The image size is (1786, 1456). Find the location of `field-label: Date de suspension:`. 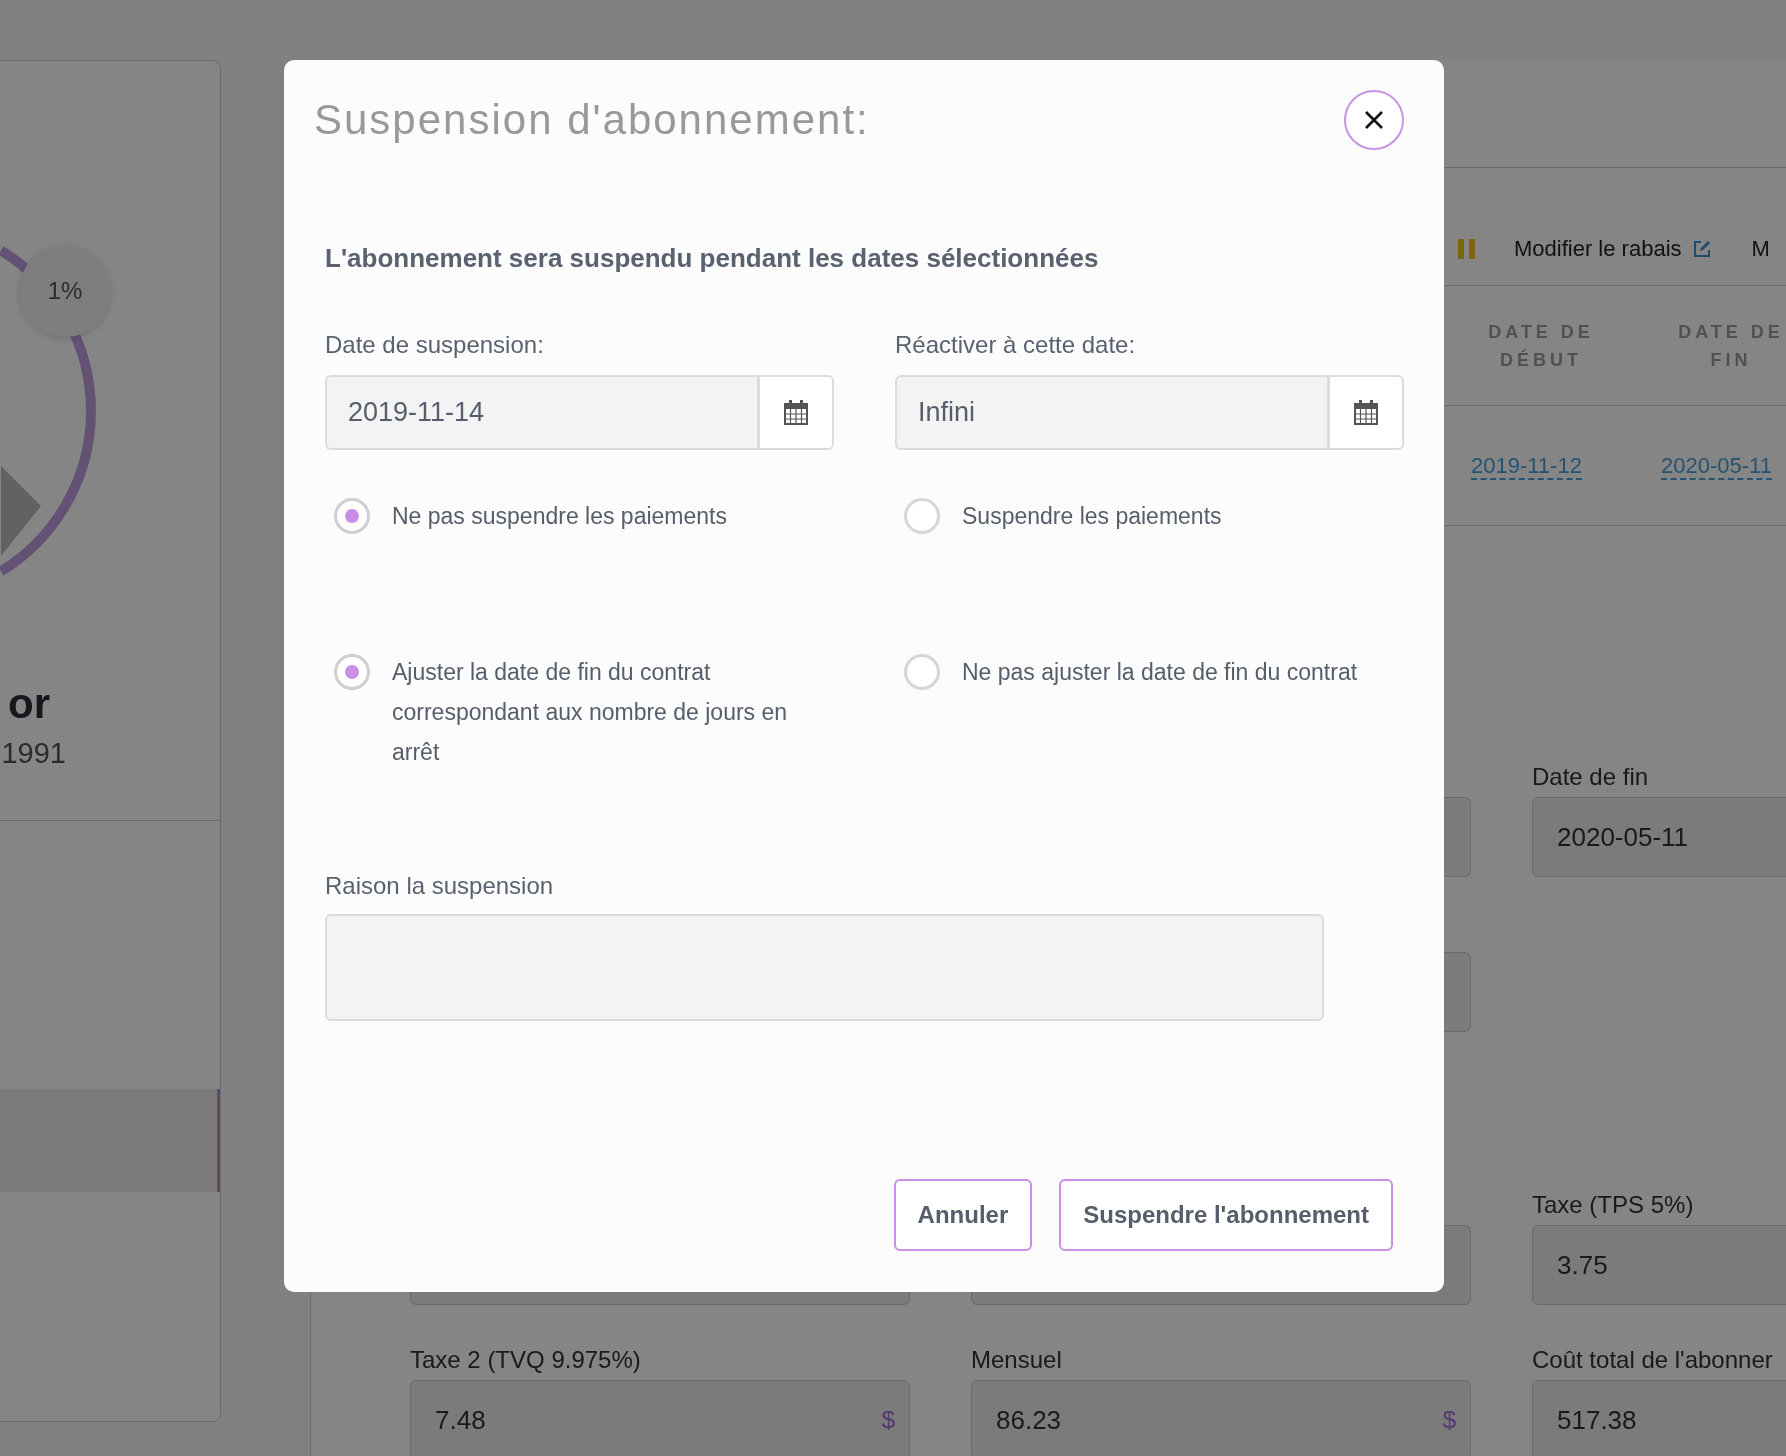

field-label: Date de suspension: is located at coordinates (434, 345).